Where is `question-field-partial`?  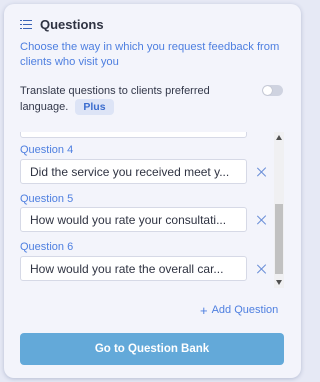
question-field-partial is located at coordinates (133, 135).